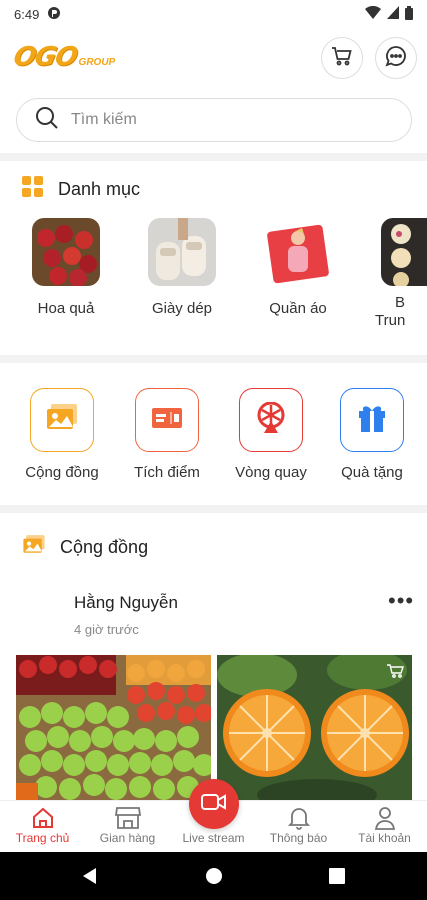 This screenshot has width=427, height=900. I want to click on post-time: 4 giờ trước, so click(106, 629).